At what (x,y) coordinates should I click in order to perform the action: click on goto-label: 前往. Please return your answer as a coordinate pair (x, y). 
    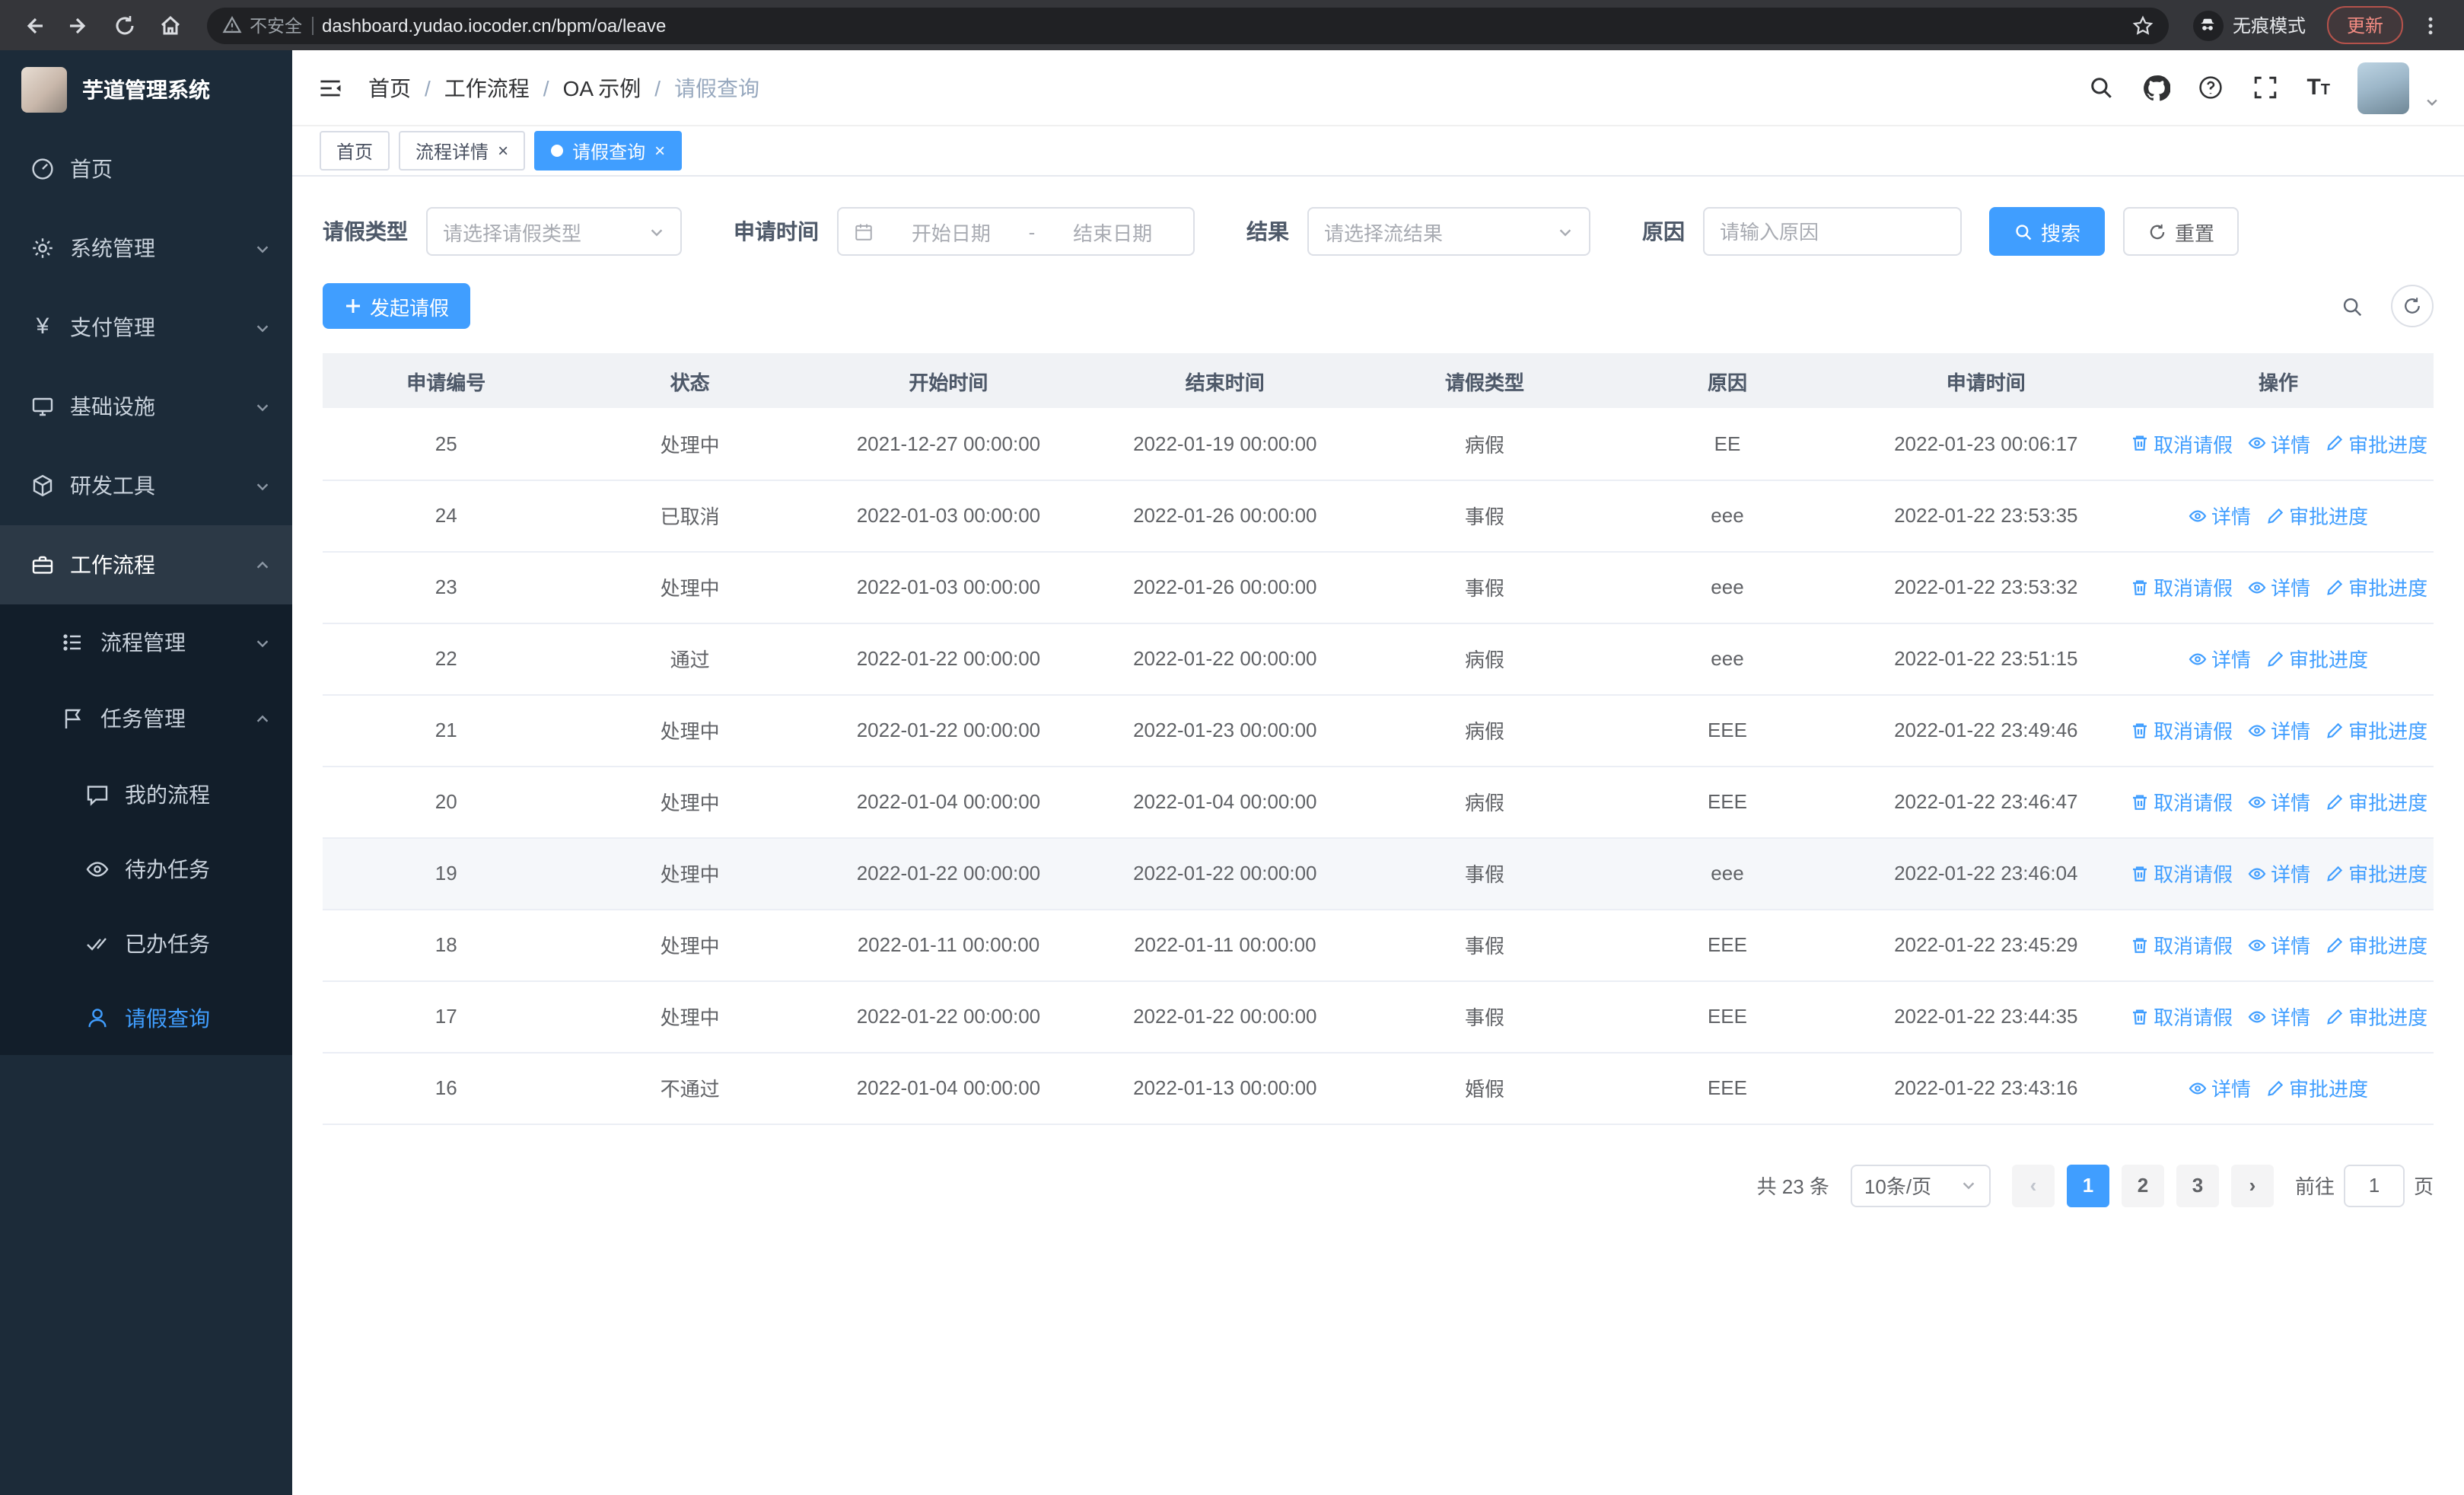
    Looking at the image, I should click on (2314, 1187).